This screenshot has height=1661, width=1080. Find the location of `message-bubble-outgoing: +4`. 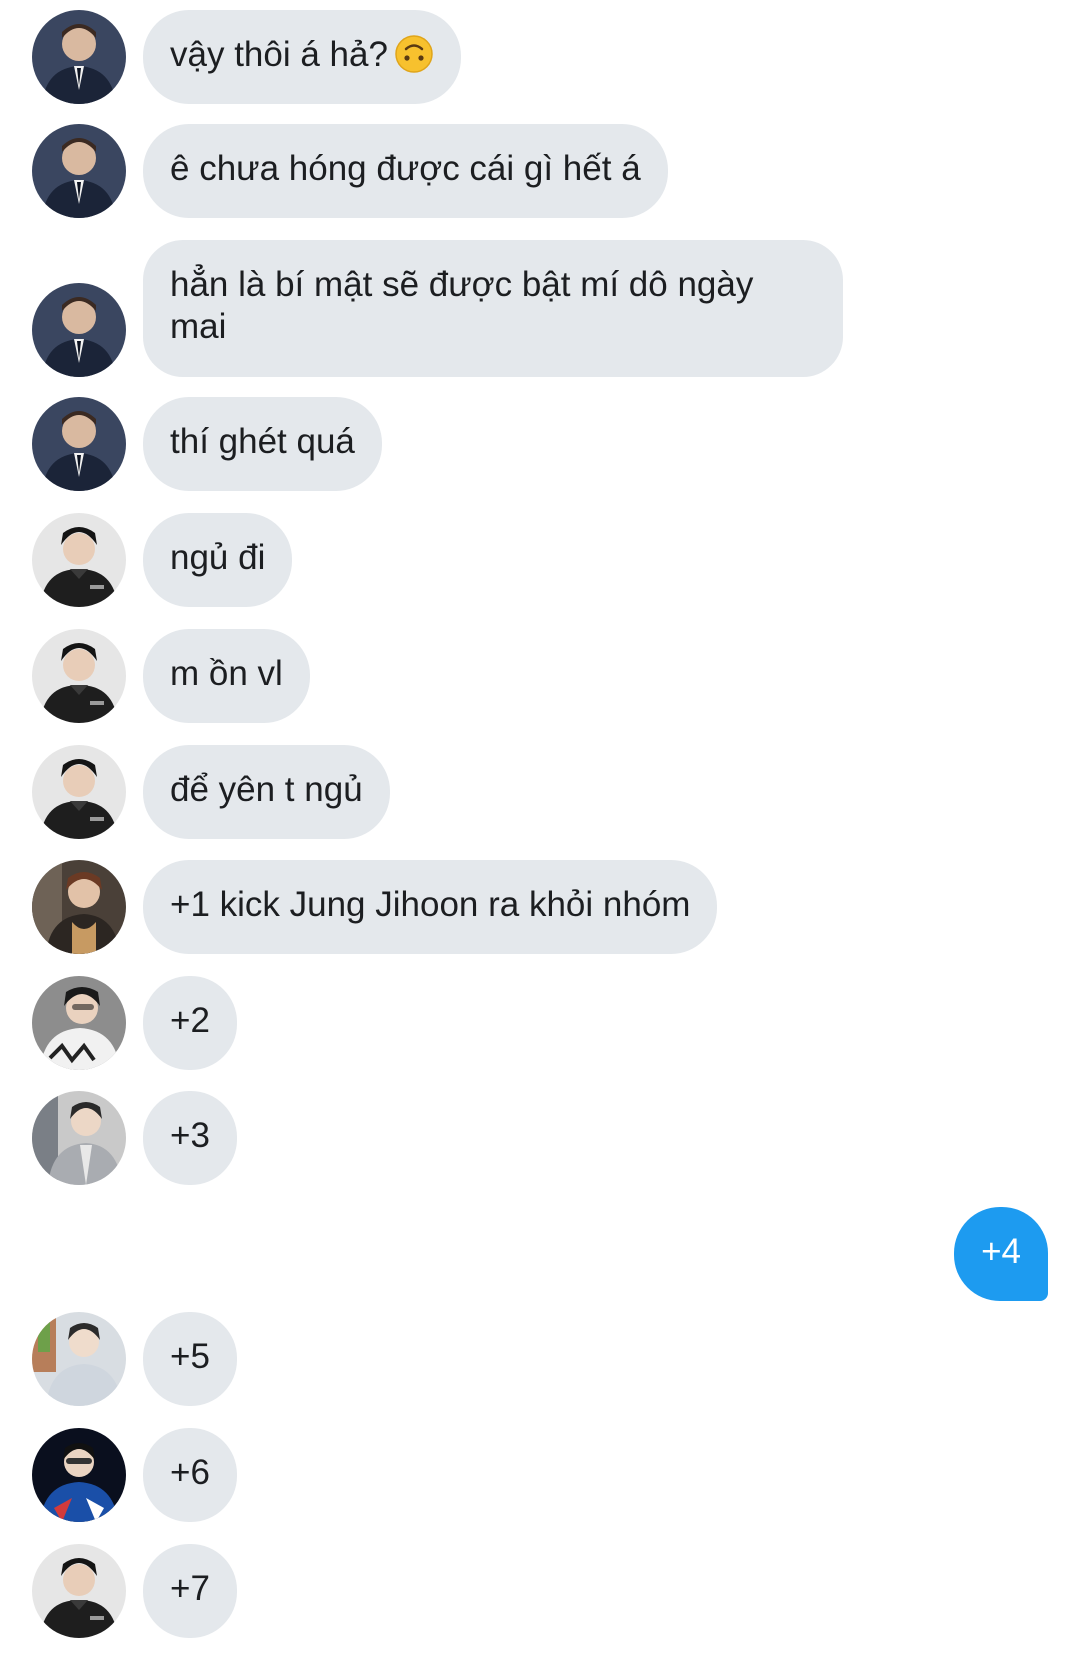

message-bubble-outgoing: +4 is located at coordinates (1001, 1254).